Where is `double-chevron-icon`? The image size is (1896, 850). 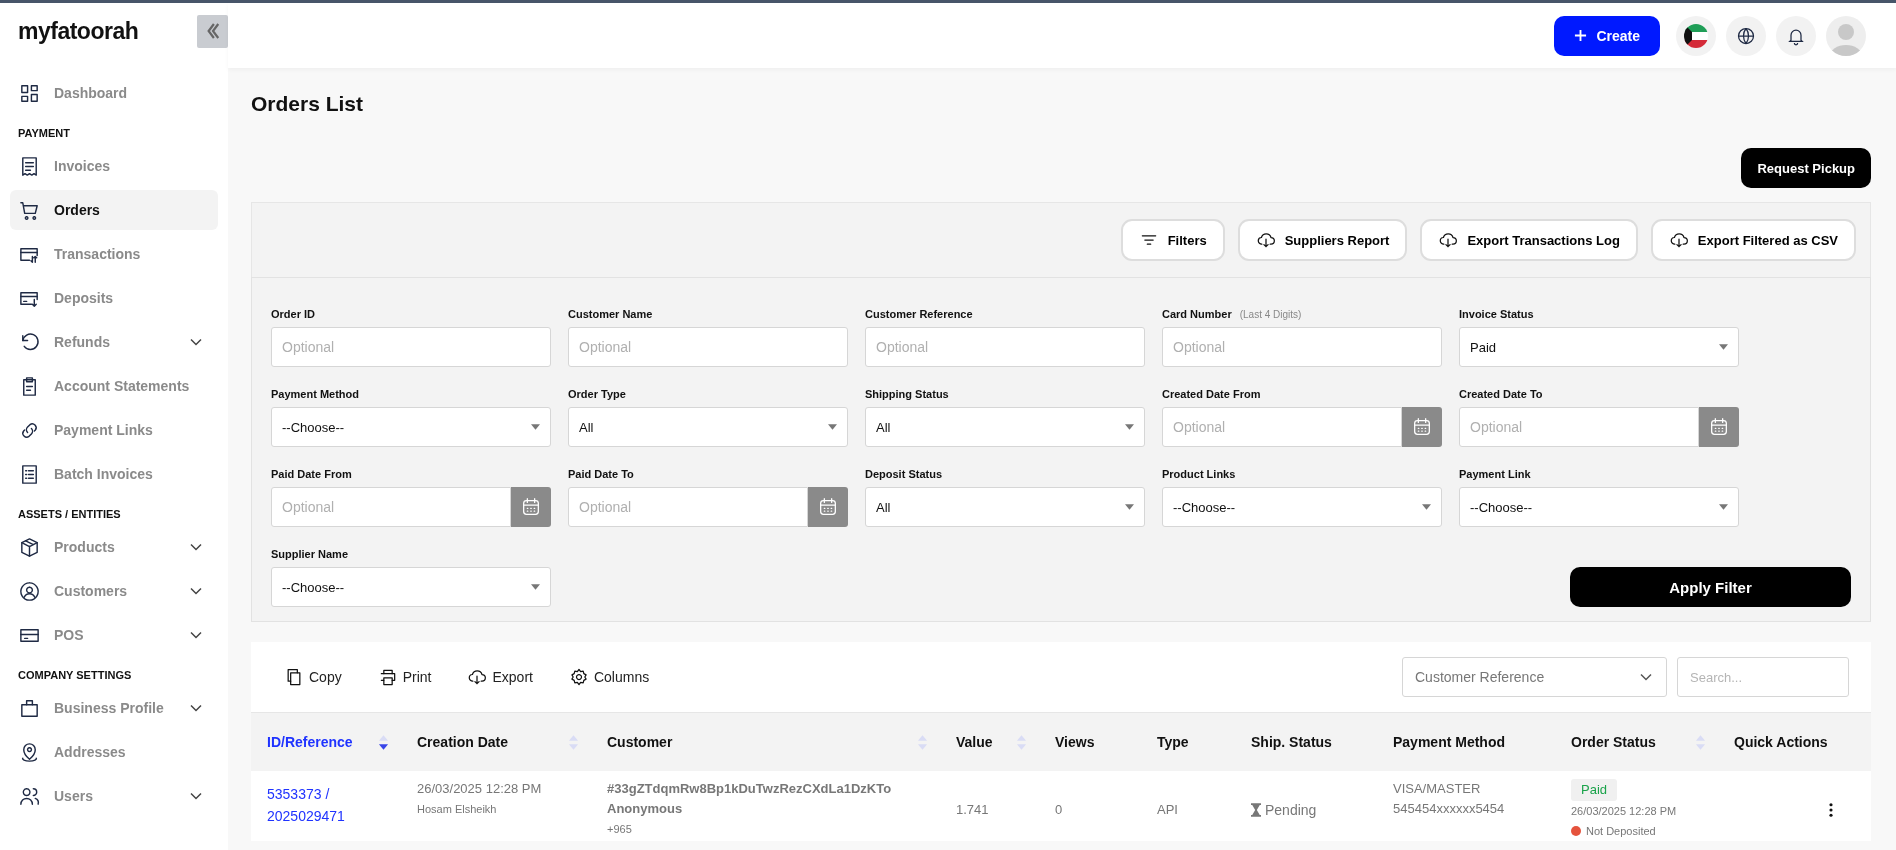
double-chevron-icon is located at coordinates (212, 31).